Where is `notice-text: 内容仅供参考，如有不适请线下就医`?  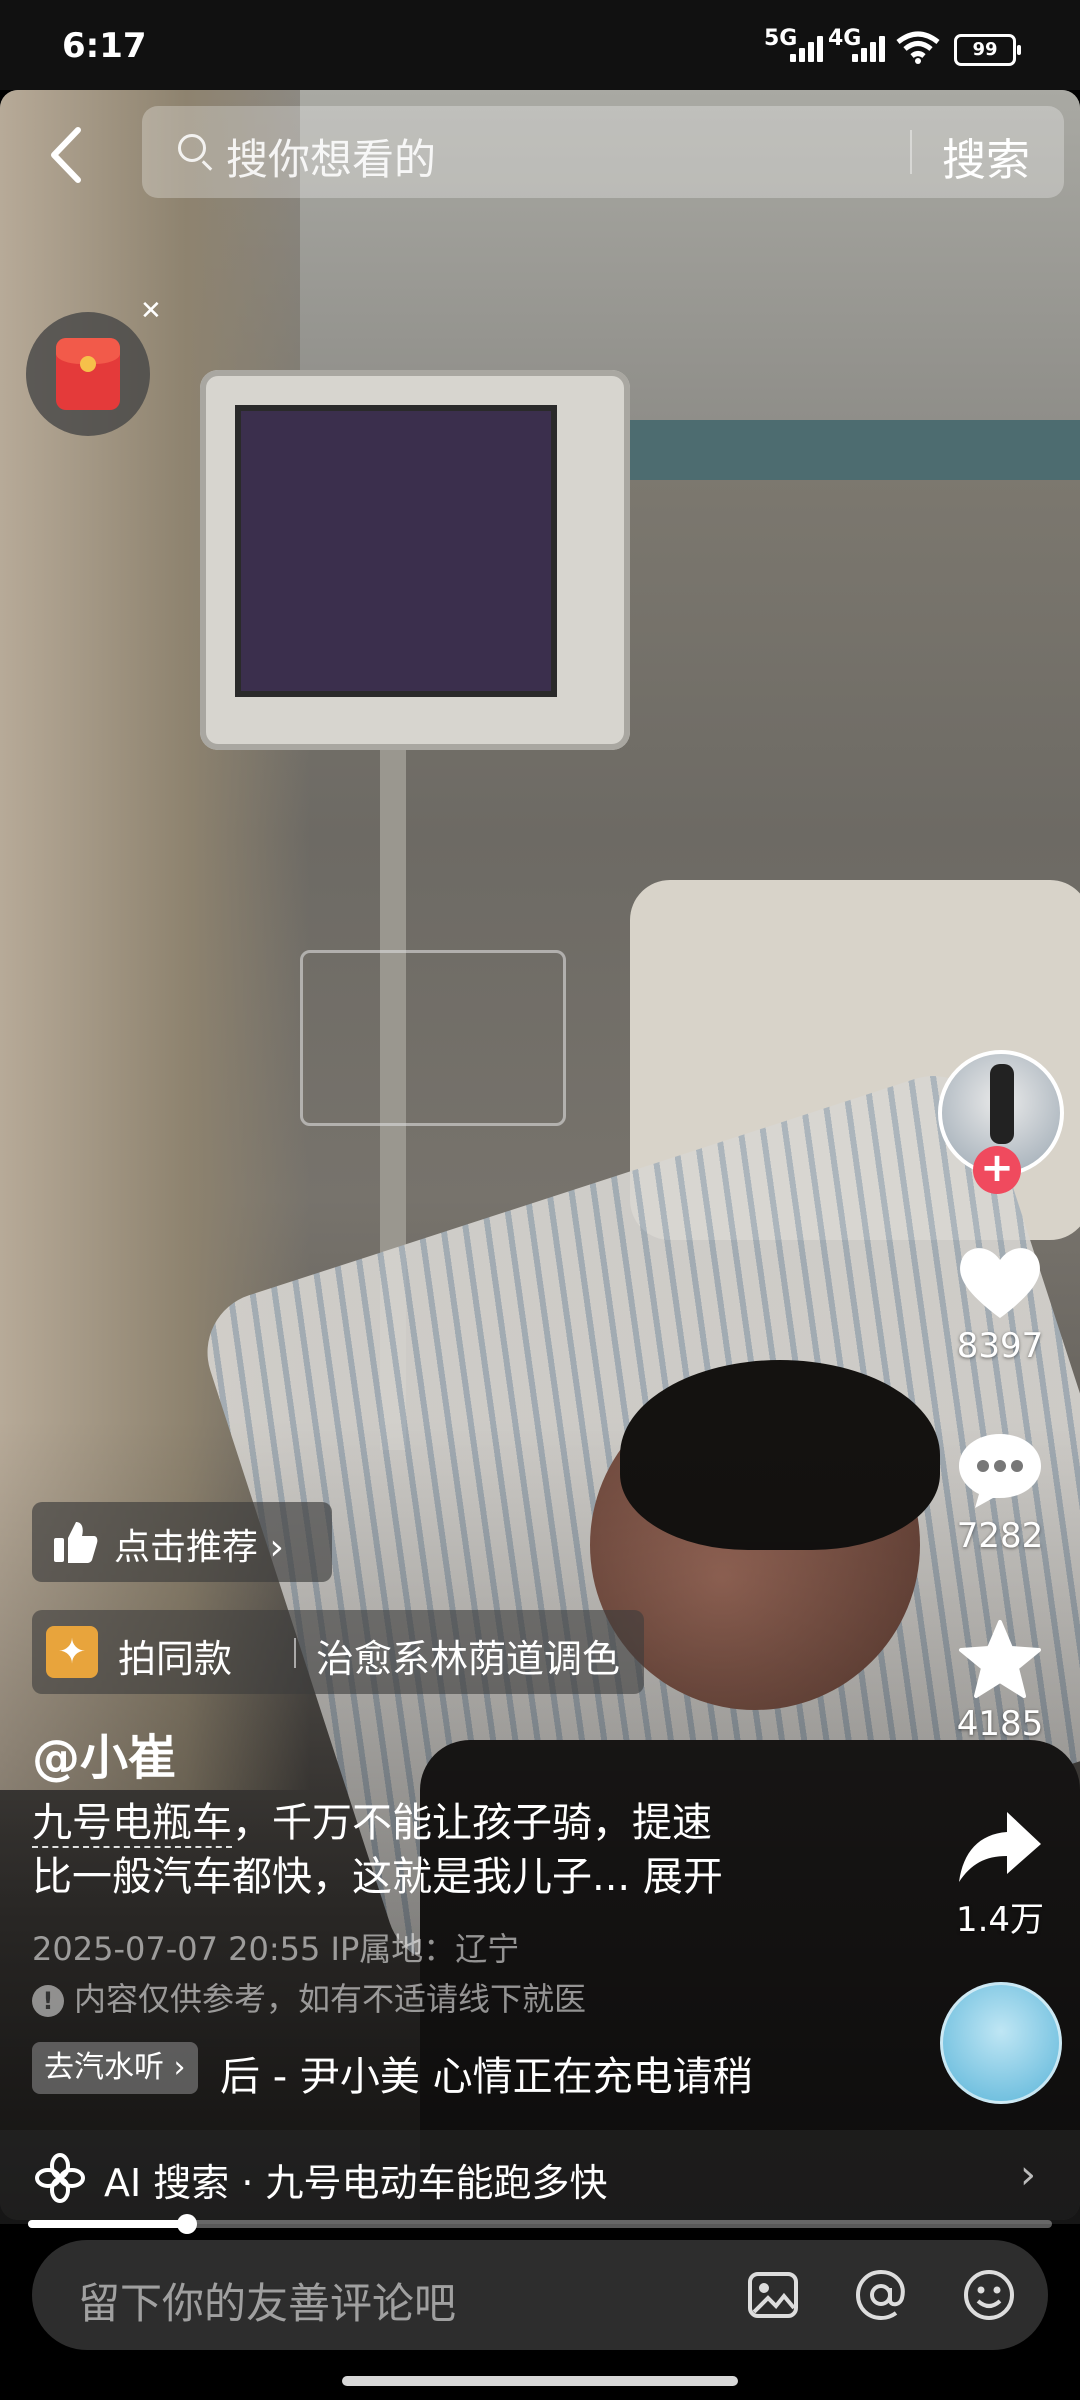
notice-text: 内容仅供参考，如有不适请线下就医 is located at coordinates (330, 1999).